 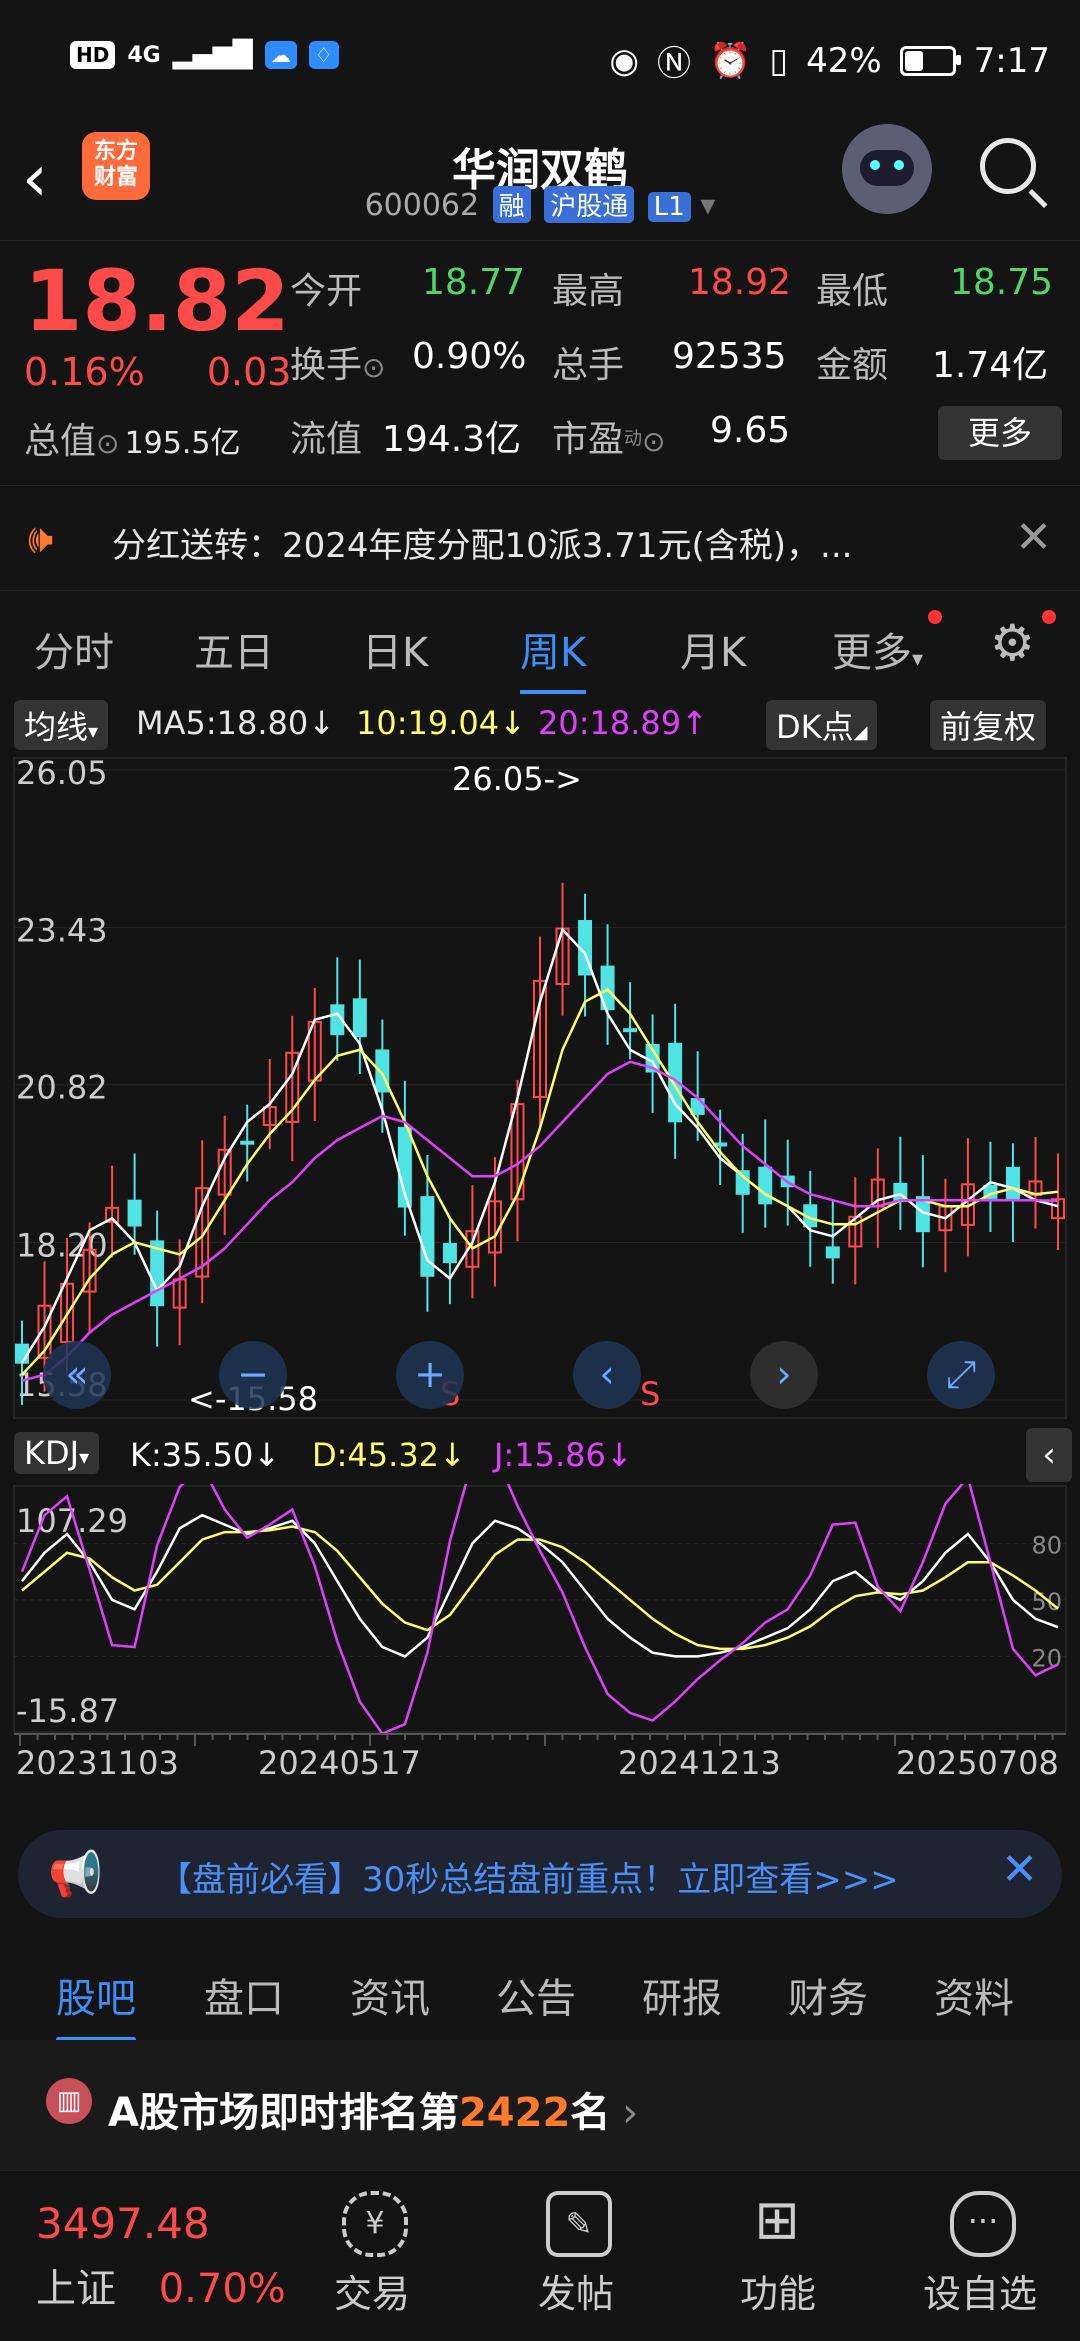 What do you see at coordinates (84, 372) in the screenshot?
I see `change-percent: 0.16%` at bounding box center [84, 372].